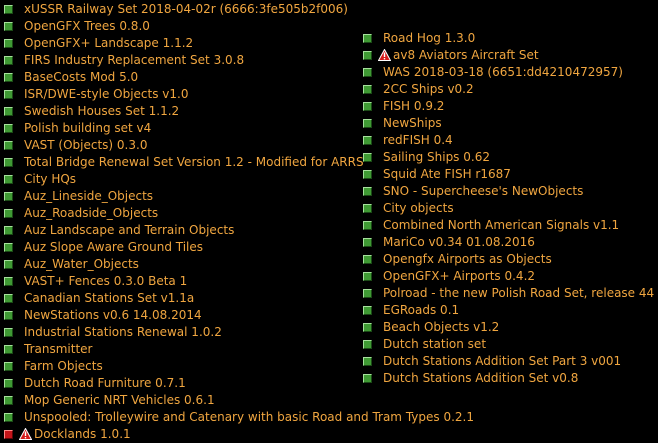 This screenshot has height=443, width=658. What do you see at coordinates (412, 123) in the screenshot?
I see `newgrf-name: NewShips` at bounding box center [412, 123].